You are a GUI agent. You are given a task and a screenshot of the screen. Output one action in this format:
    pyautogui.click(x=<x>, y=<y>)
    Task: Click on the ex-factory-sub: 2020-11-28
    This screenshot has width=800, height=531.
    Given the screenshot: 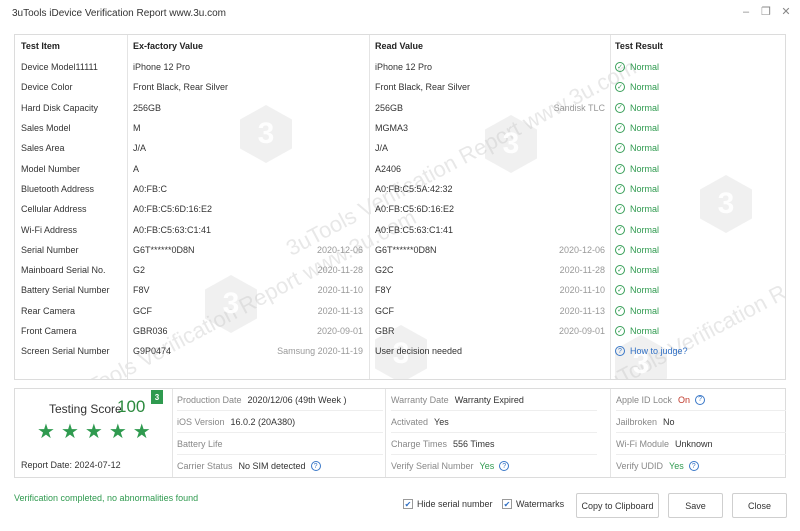 What is the action you would take?
    pyautogui.click(x=340, y=270)
    